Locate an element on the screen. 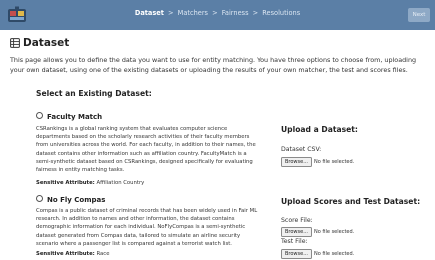  breadcrumb-matchers: Matchers is located at coordinates (193, 13).